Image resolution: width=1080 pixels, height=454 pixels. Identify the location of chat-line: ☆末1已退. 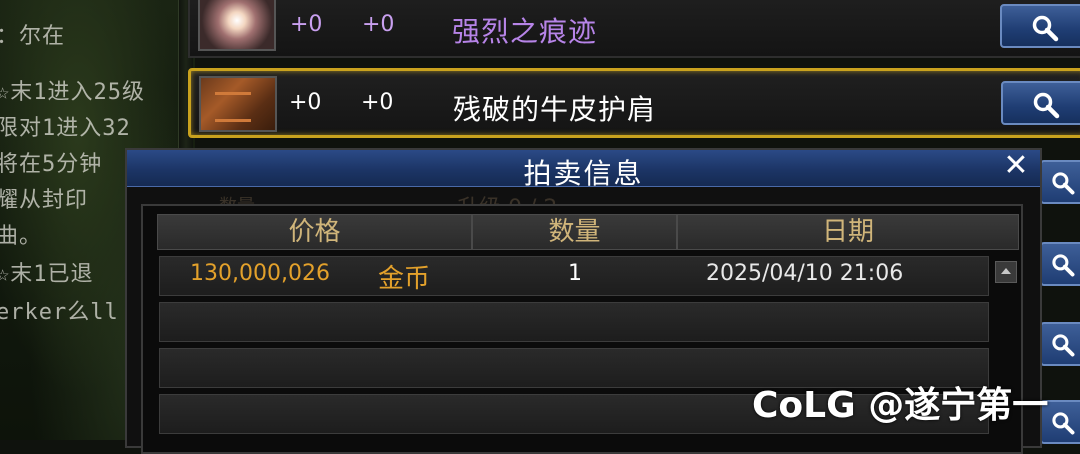
(47, 274).